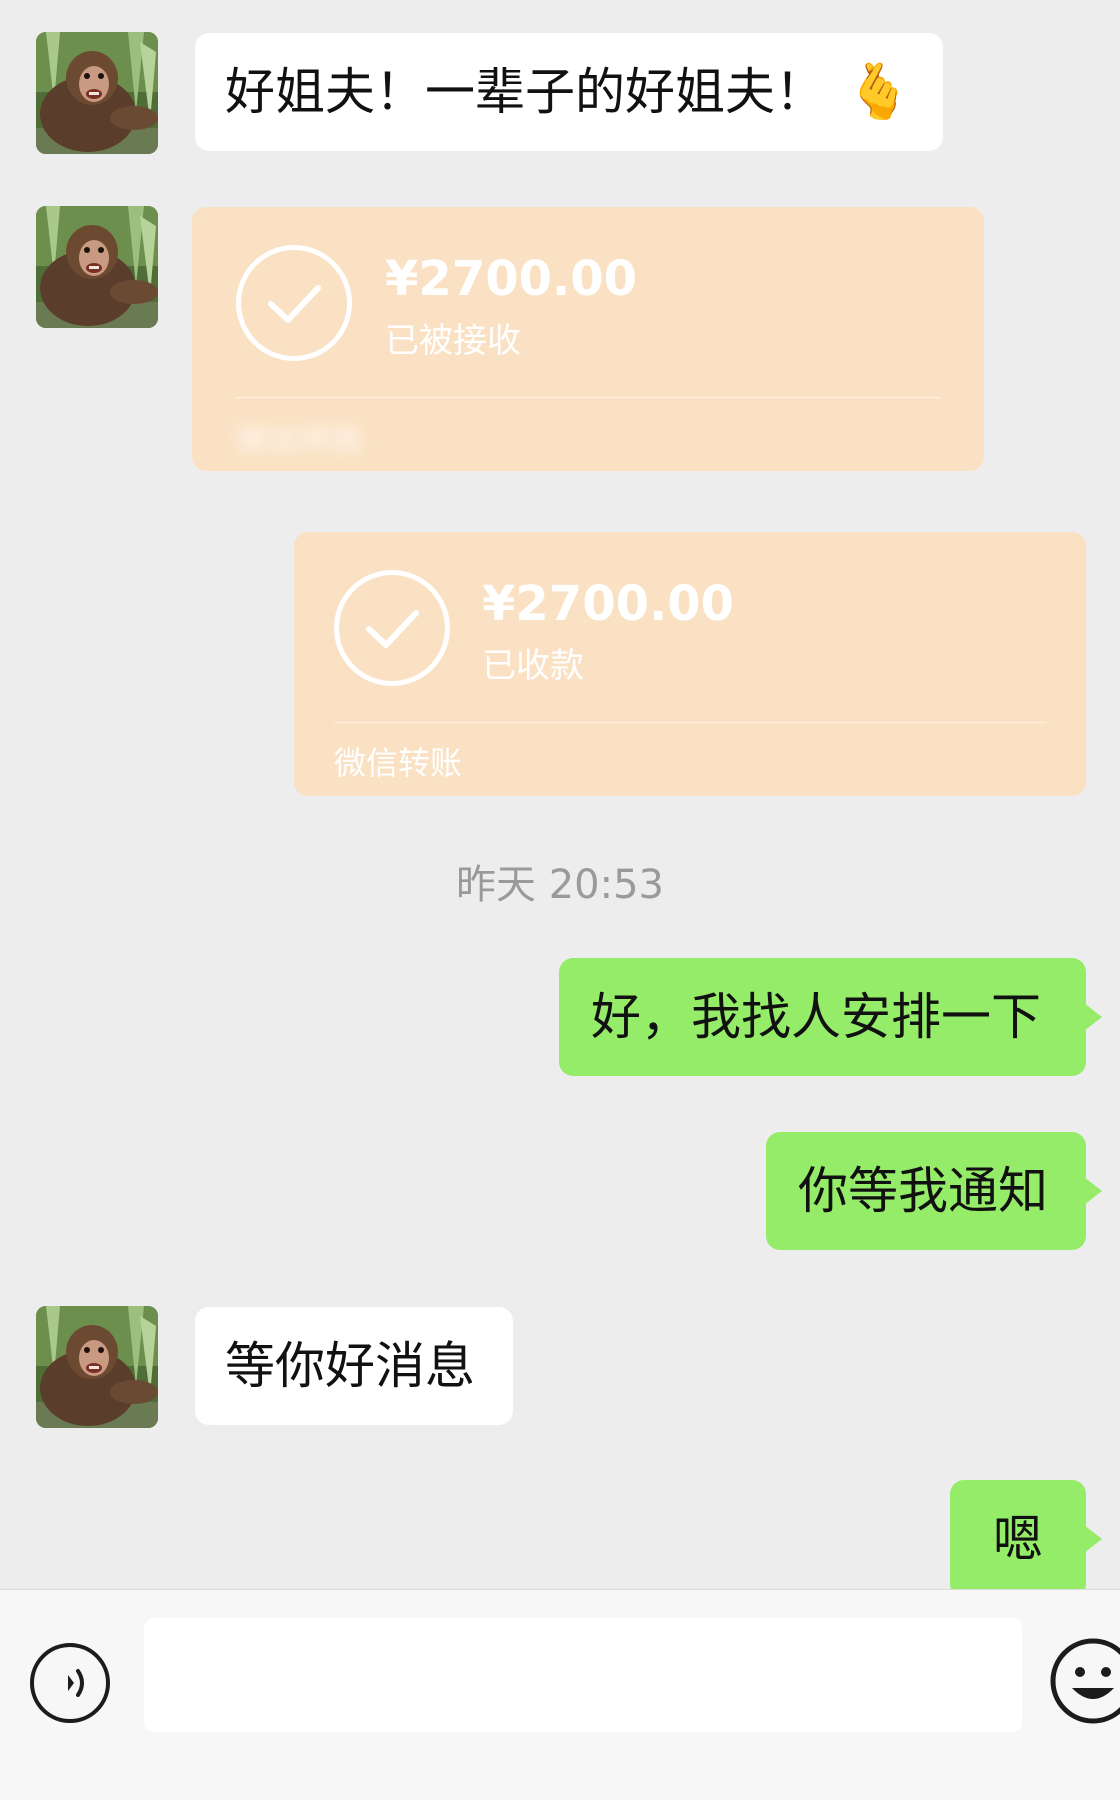  Describe the element at coordinates (453, 341) in the screenshot. I see `transfer-status: 已被接收` at that location.